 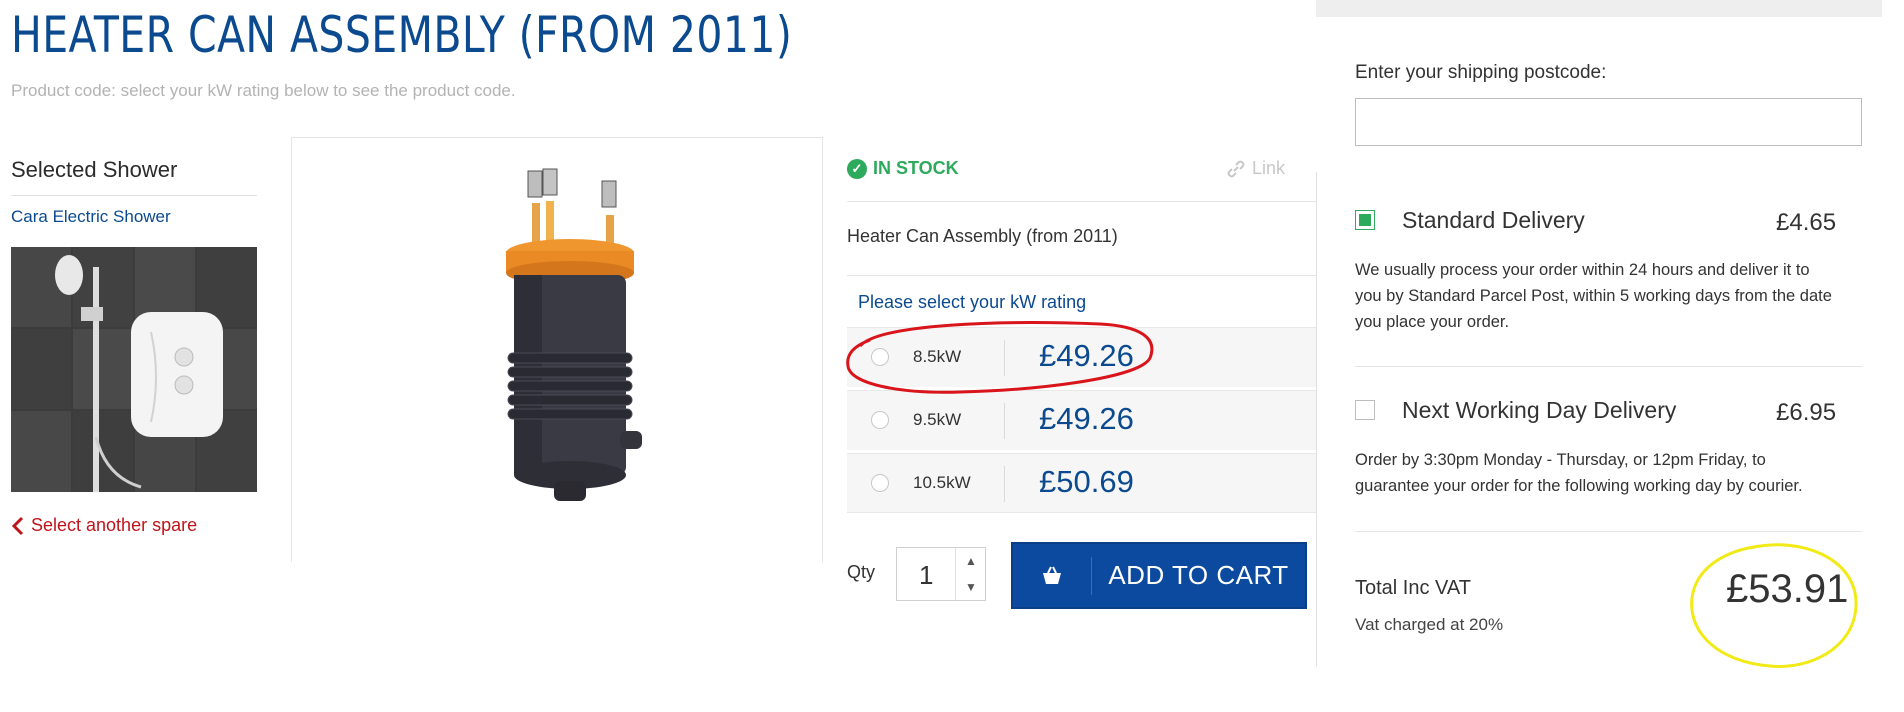 What do you see at coordinates (1429, 624) in the screenshot?
I see `vat-note: Vat charged at 20%` at bounding box center [1429, 624].